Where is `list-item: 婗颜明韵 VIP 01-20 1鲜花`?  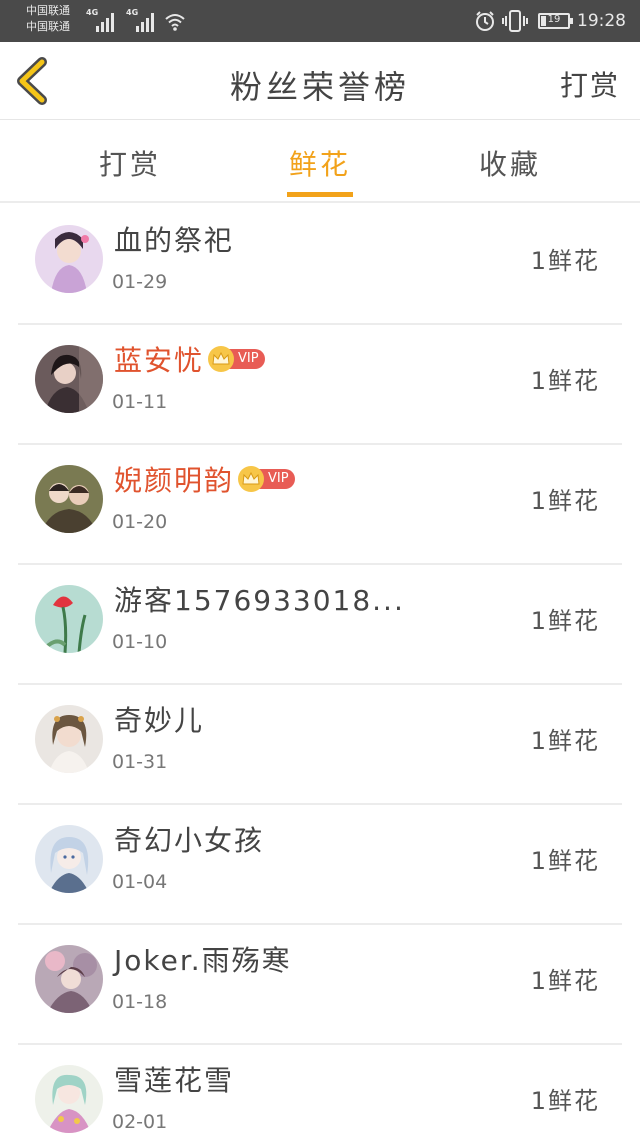
list-item: 婗颜明韵 VIP 01-20 1鲜花 is located at coordinates (320, 505).